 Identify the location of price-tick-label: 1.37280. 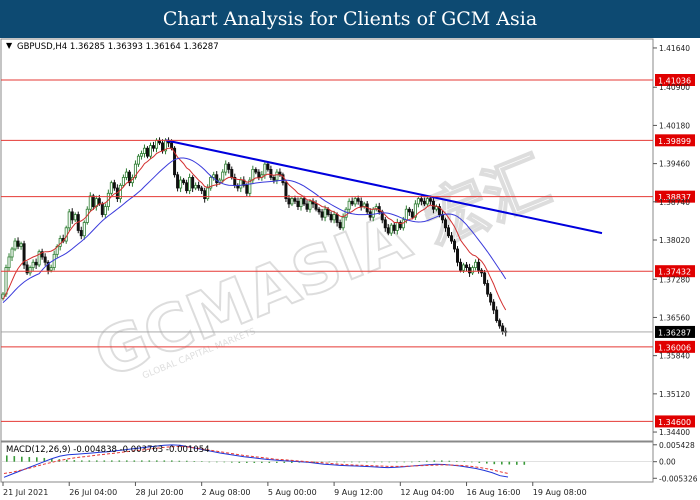
(674, 279).